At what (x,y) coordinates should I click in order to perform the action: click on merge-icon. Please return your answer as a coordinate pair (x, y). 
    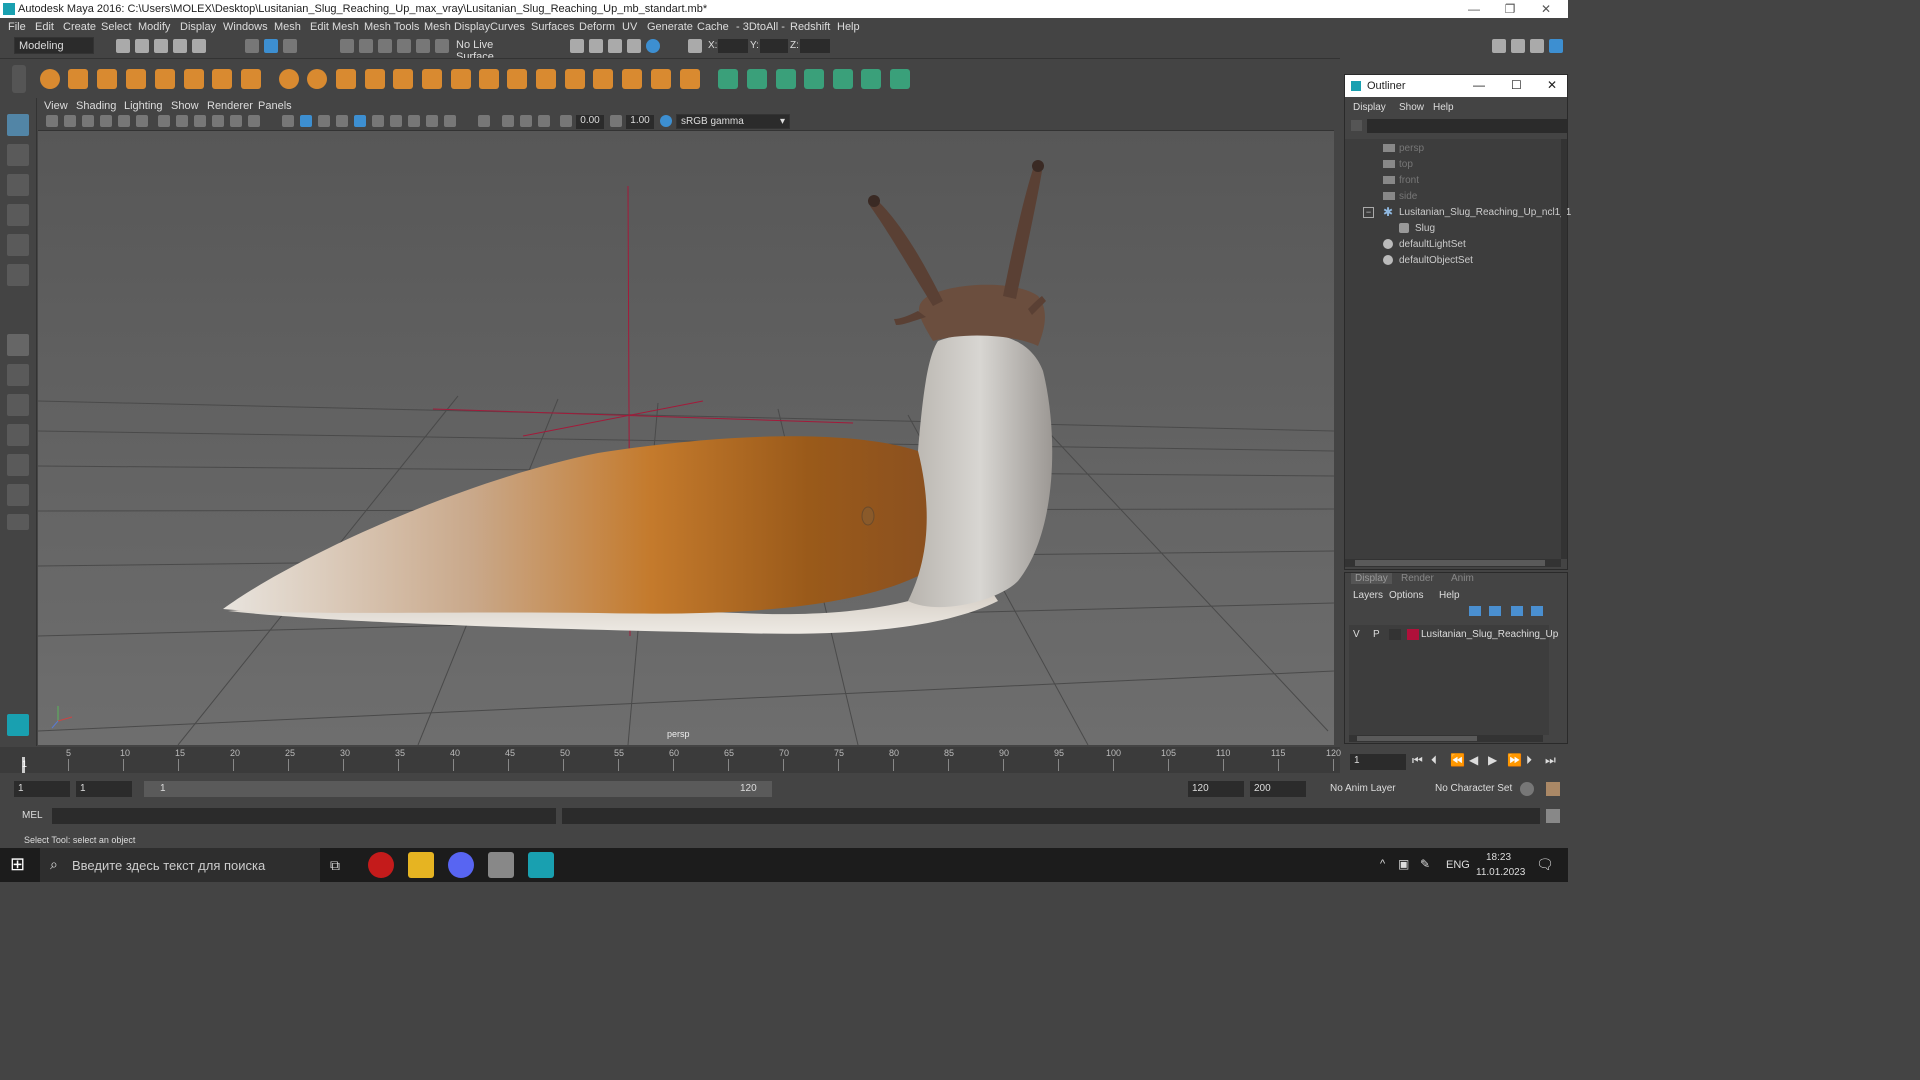
    Looking at the image, I should click on (661, 79).